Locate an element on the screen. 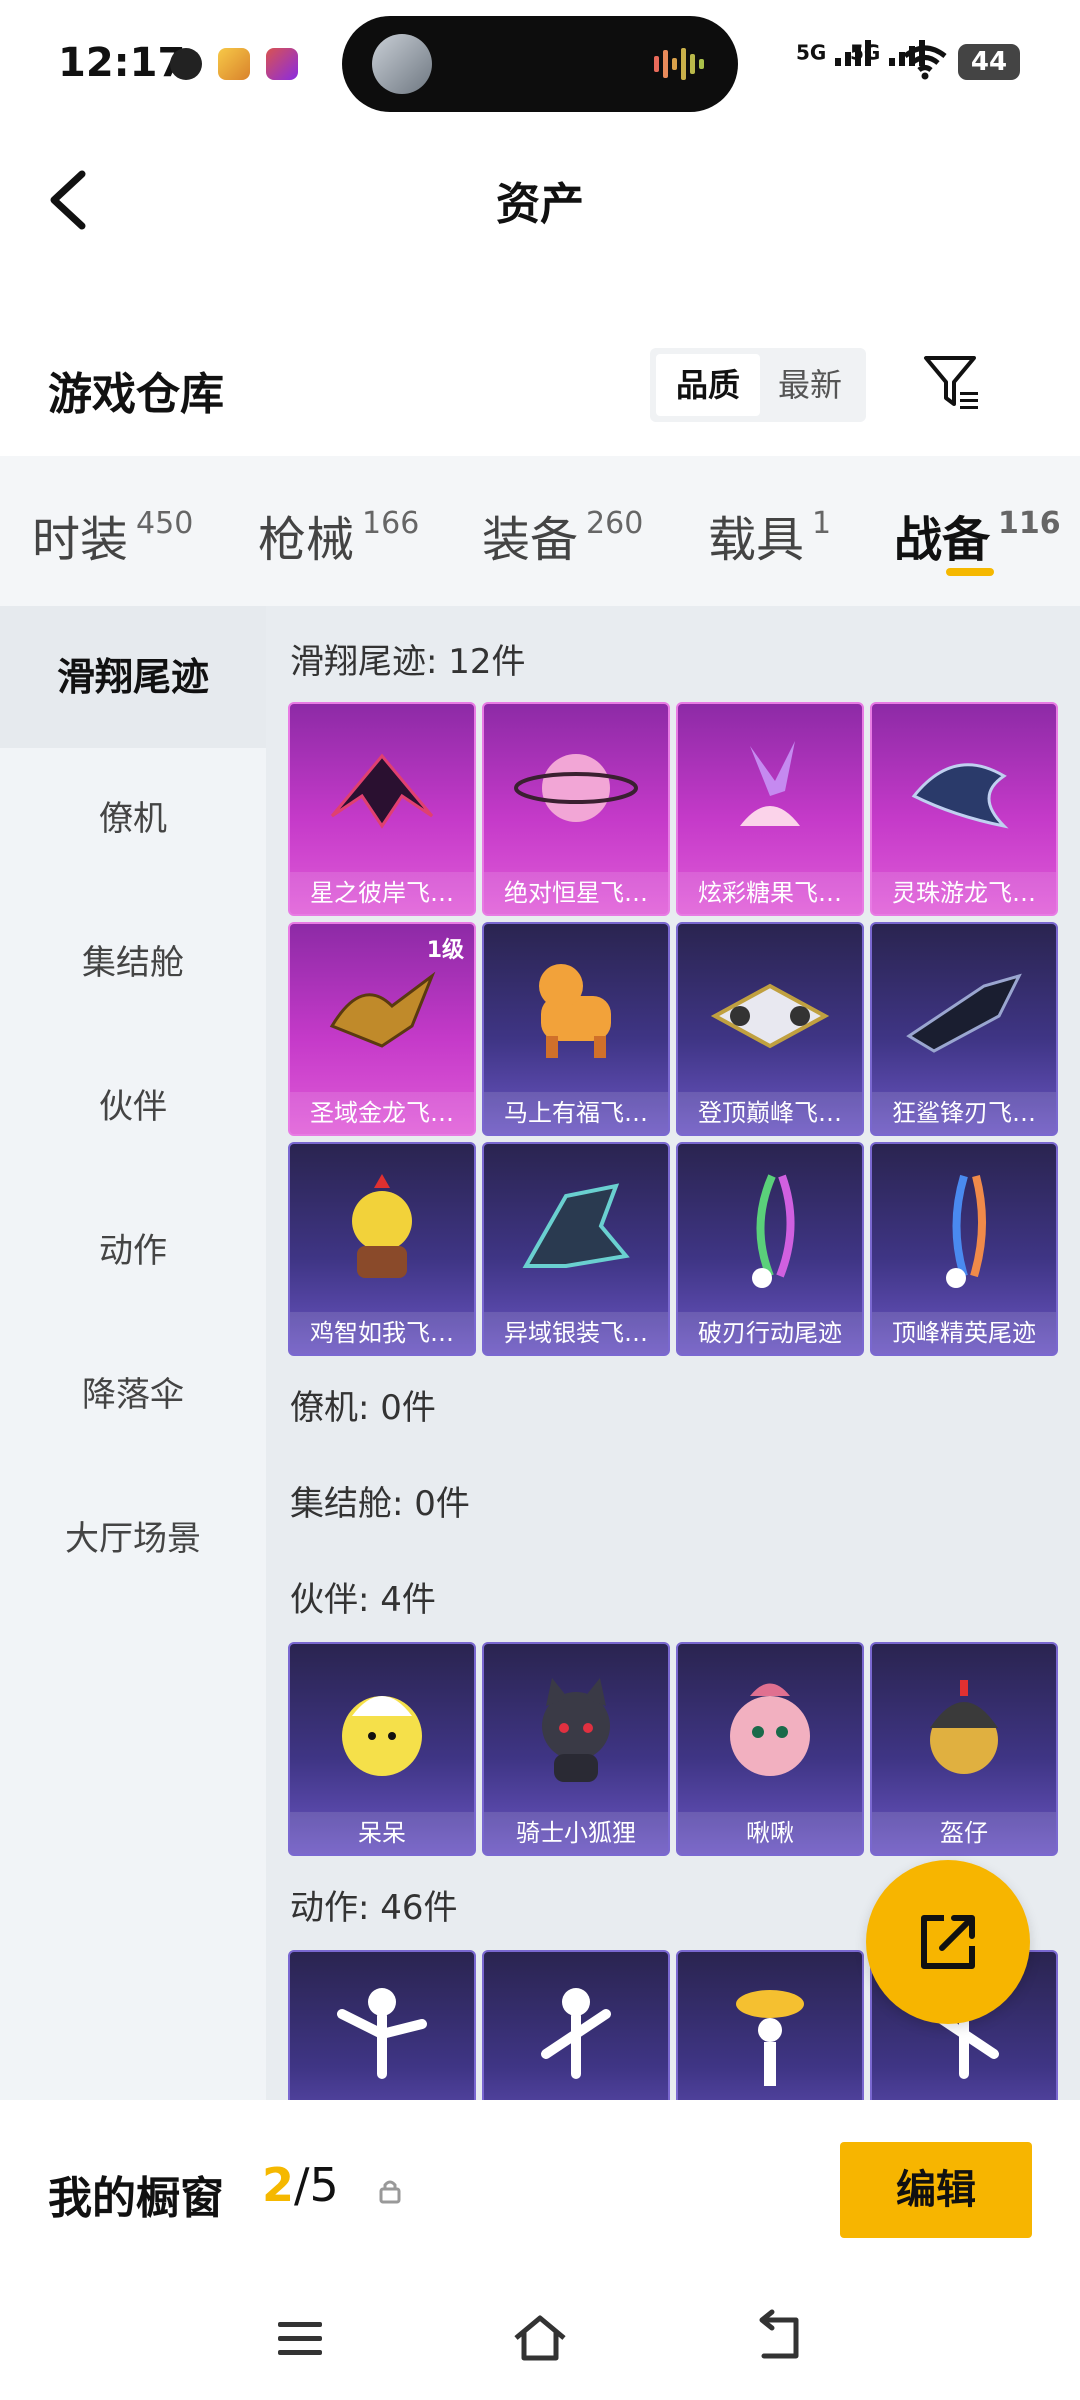 This screenshot has width=1080, height=2400. edit-button: 编辑 is located at coordinates (936, 2190).